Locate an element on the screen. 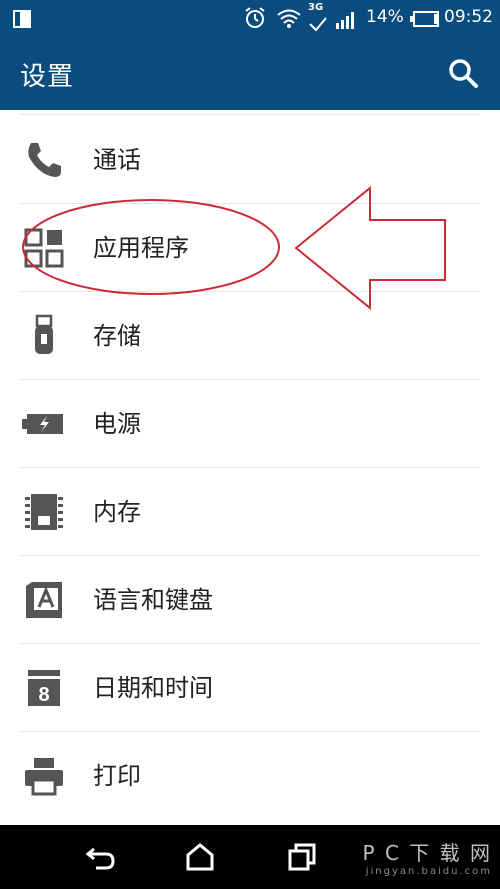 The height and width of the screenshot is (889, 500). usb-storage-icon is located at coordinates (44, 334).